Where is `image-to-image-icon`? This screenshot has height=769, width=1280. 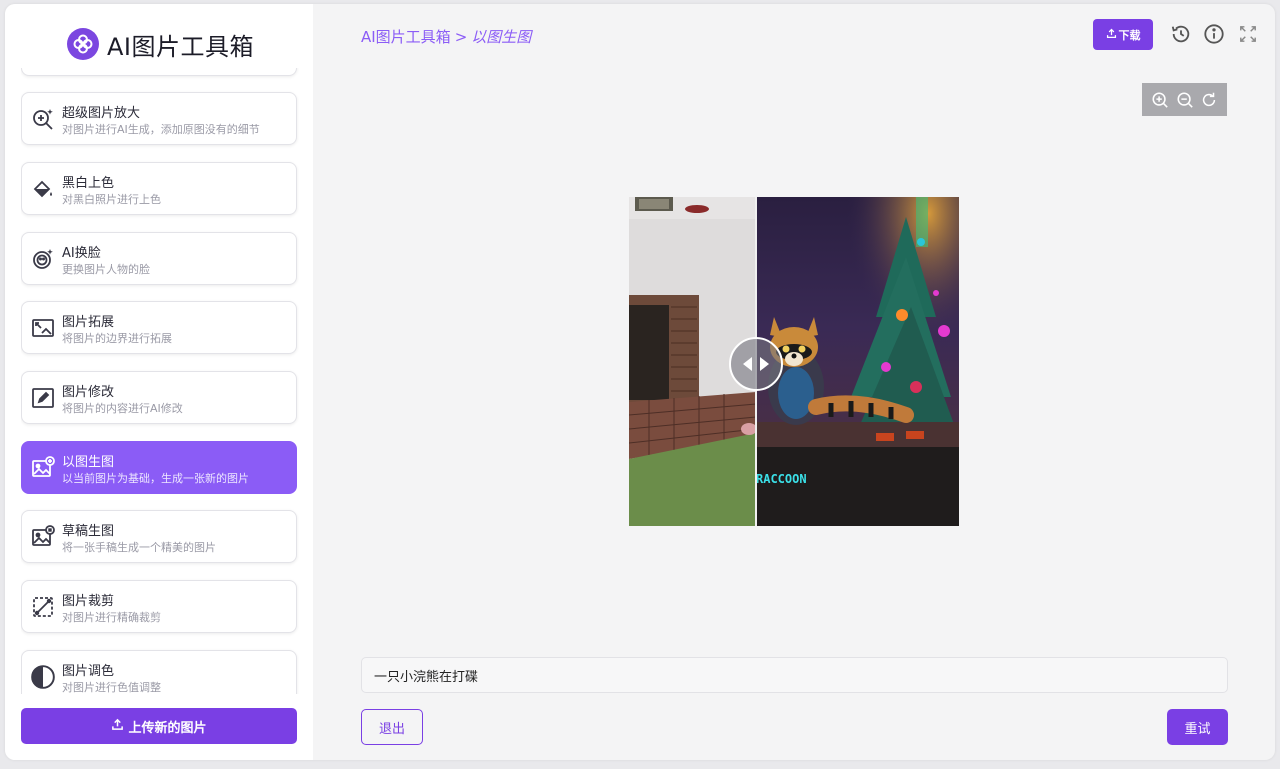
image-to-image-icon is located at coordinates (43, 468).